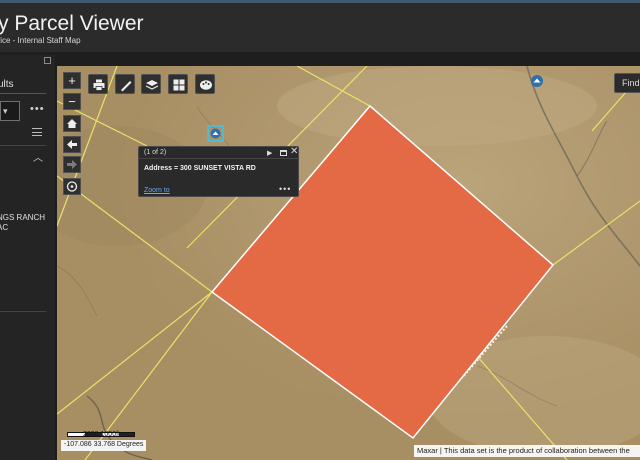 Image resolution: width=640 pixels, height=460 pixels. I want to click on app-subtitle: fice - Internal Staff Map, so click(40, 40).